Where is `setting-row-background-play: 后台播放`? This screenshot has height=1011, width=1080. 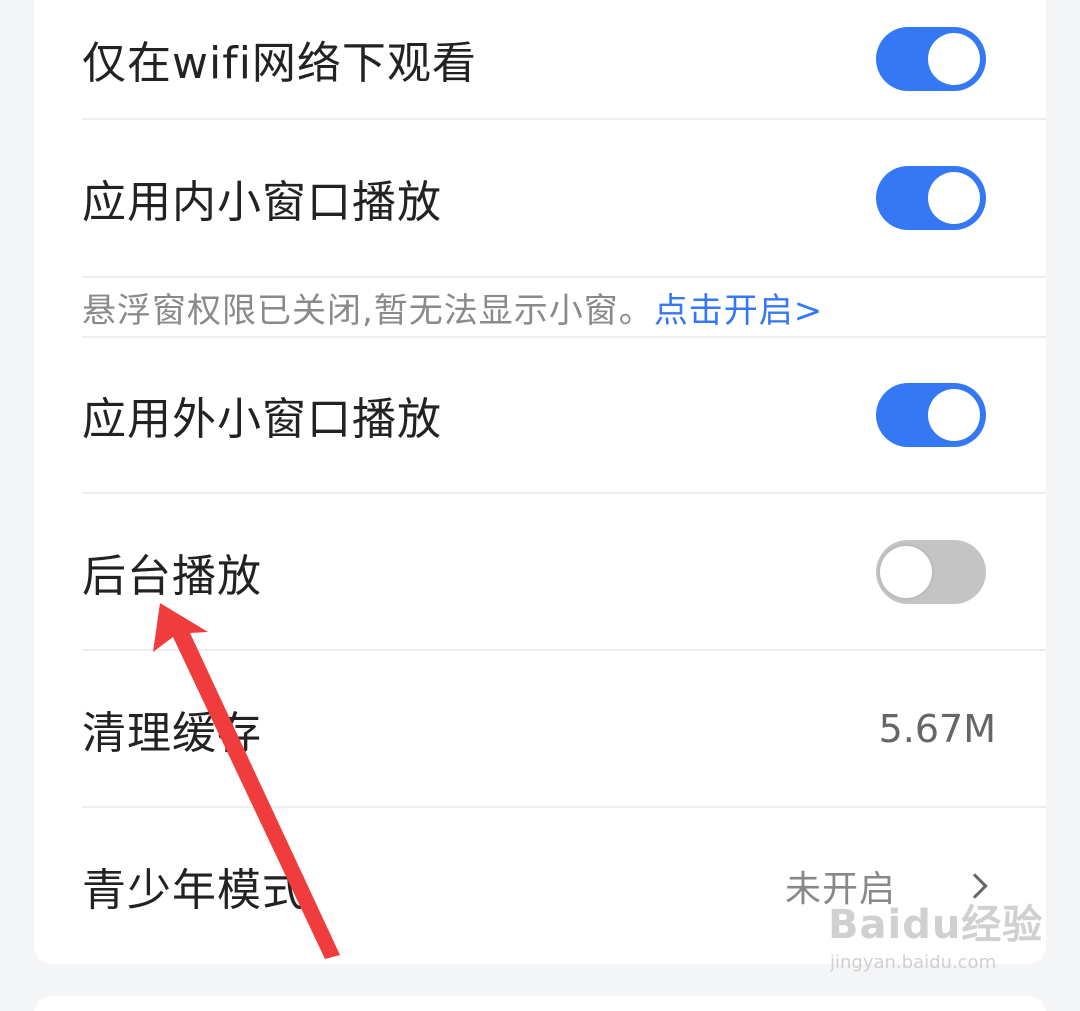 setting-row-background-play: 后台播放 is located at coordinates (564, 572).